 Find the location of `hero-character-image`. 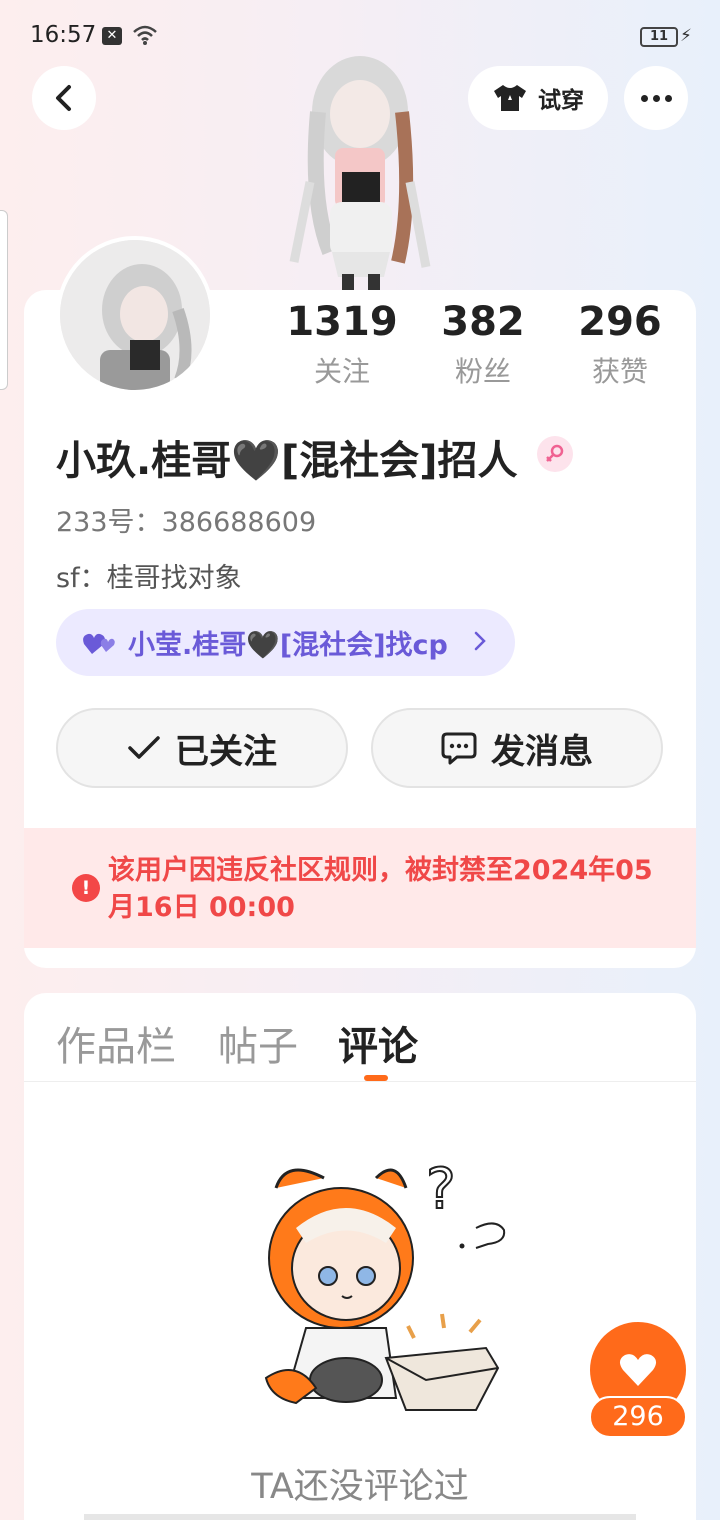

hero-character-image is located at coordinates (360, 174).